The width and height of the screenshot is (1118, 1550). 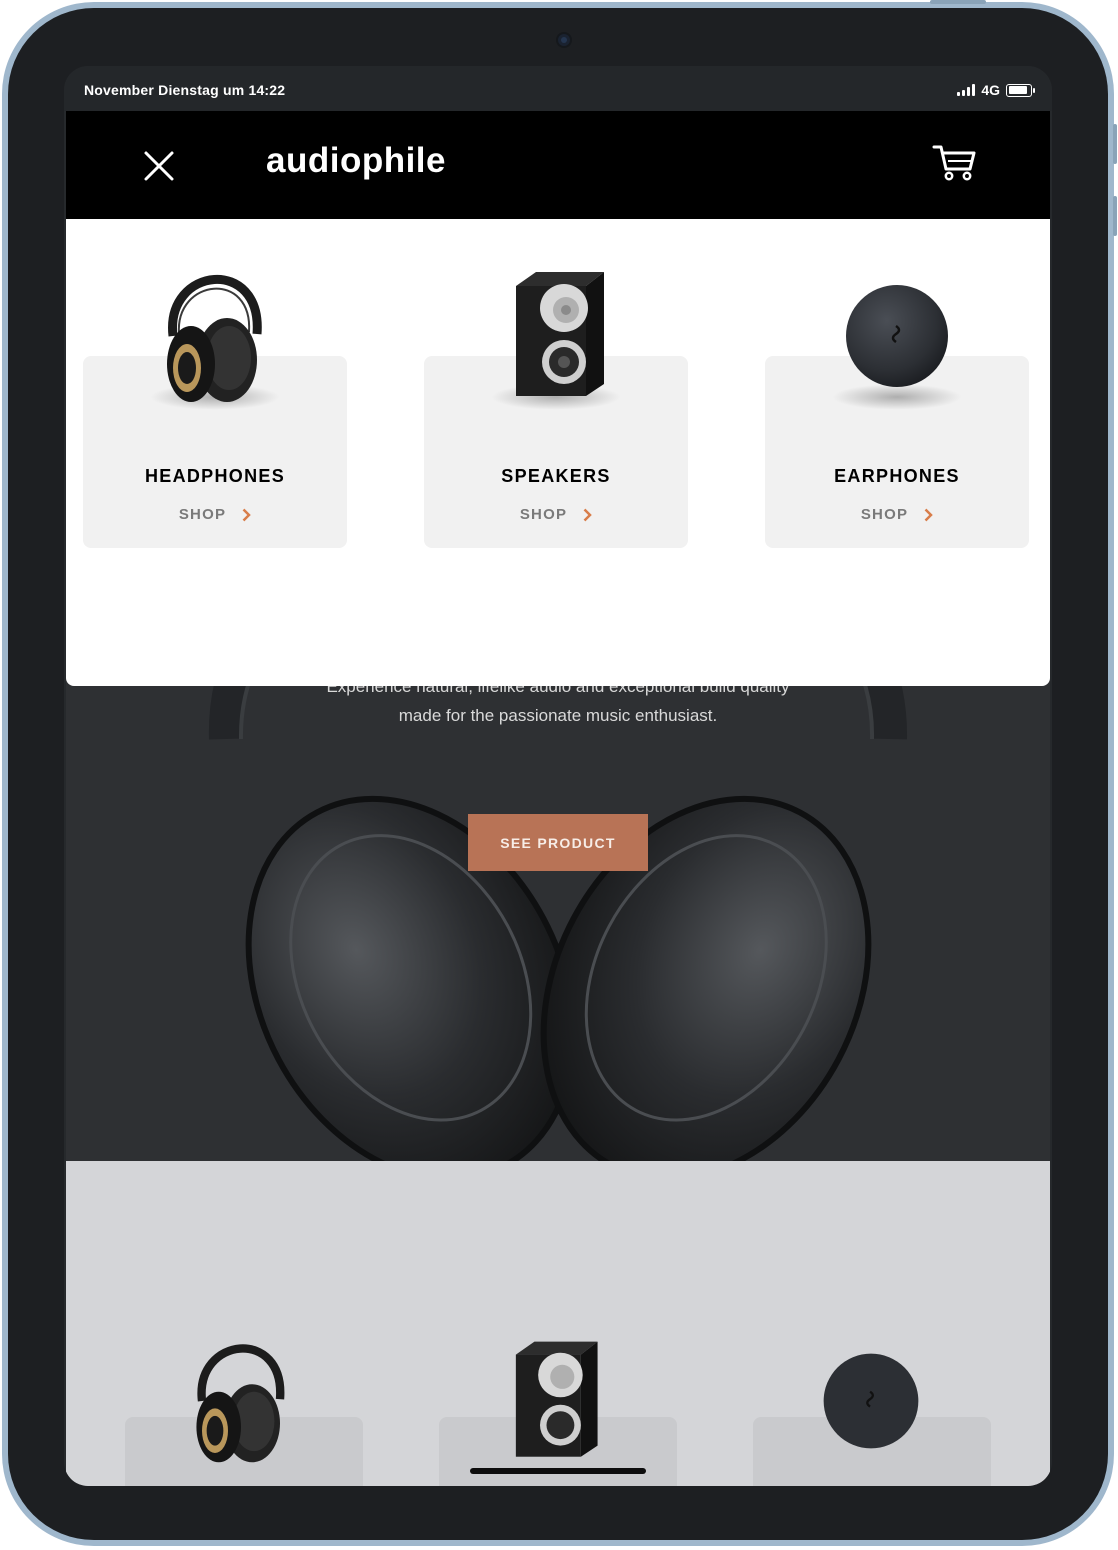 What do you see at coordinates (215, 411) in the screenshot?
I see `category-card-headphones: HEADPHONES SHOP` at bounding box center [215, 411].